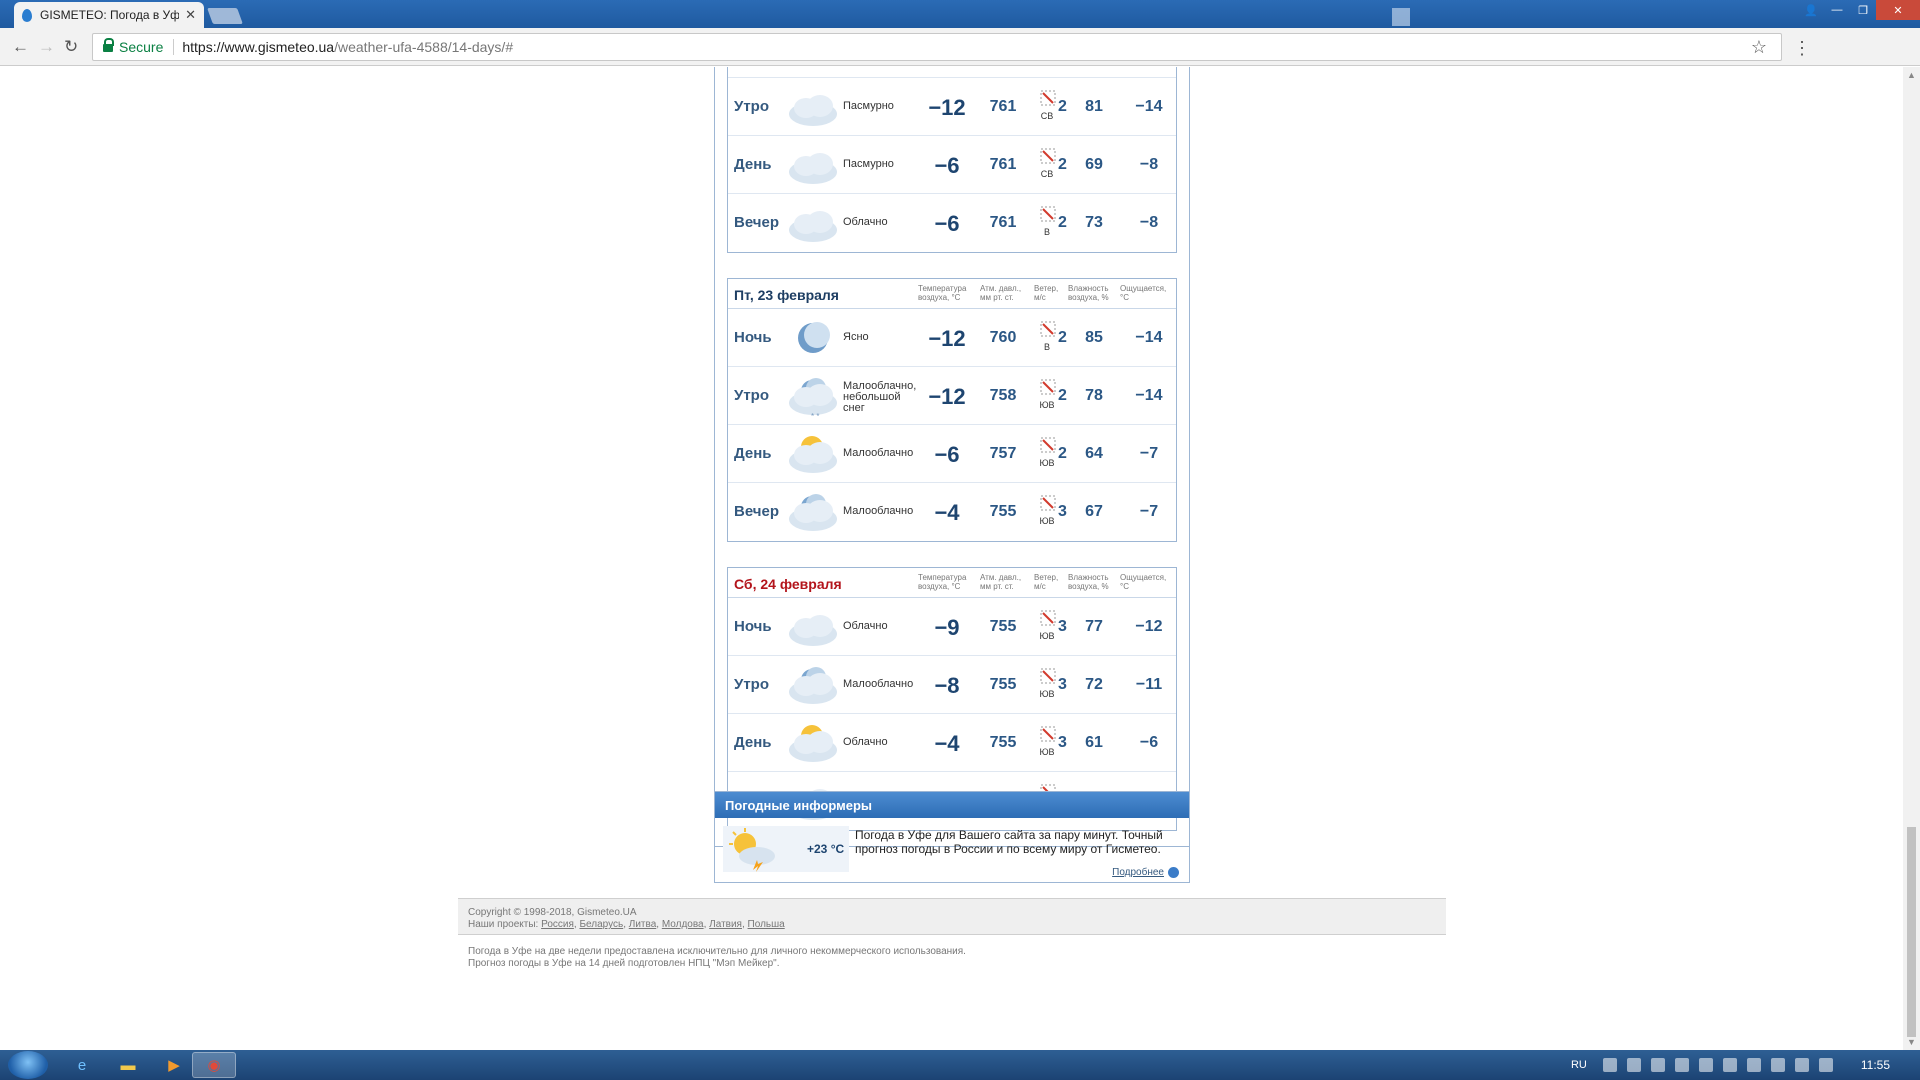 Image resolution: width=1920 pixels, height=1080 pixels. I want to click on ie-icon: e, so click(82, 1065).